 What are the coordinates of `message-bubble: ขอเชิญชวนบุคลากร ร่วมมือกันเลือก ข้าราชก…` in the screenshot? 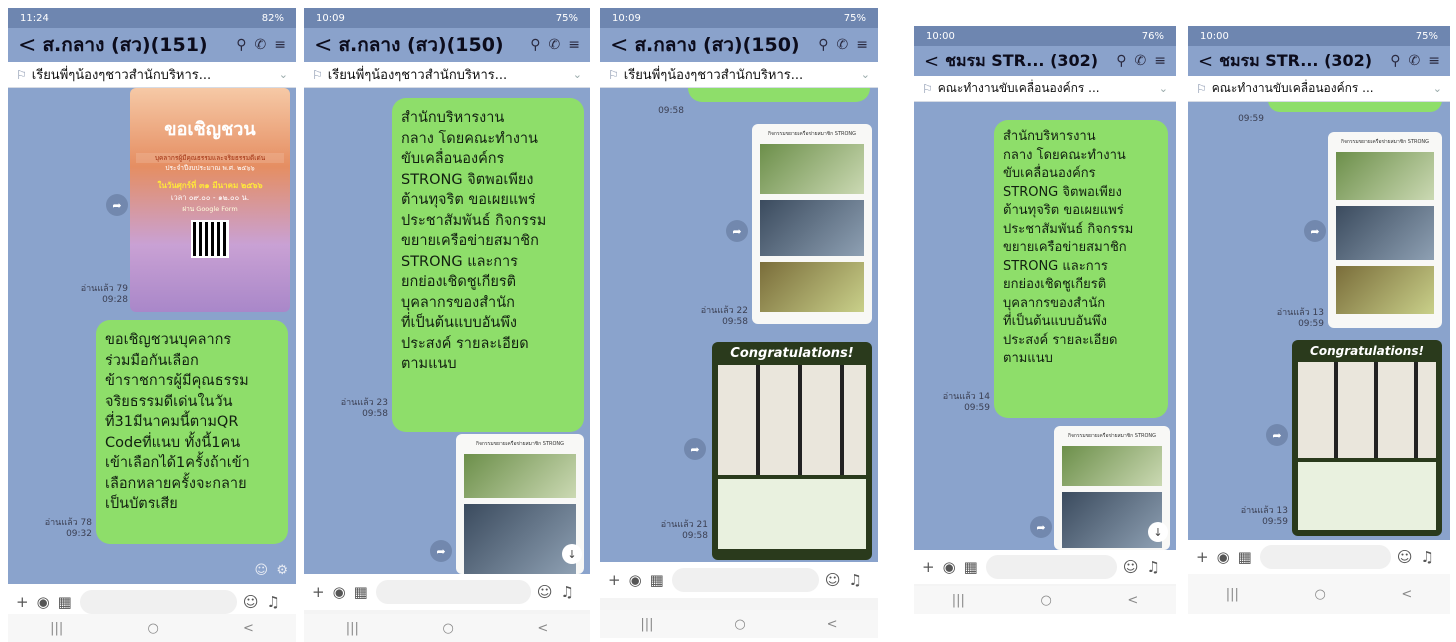 It's located at (192, 432).